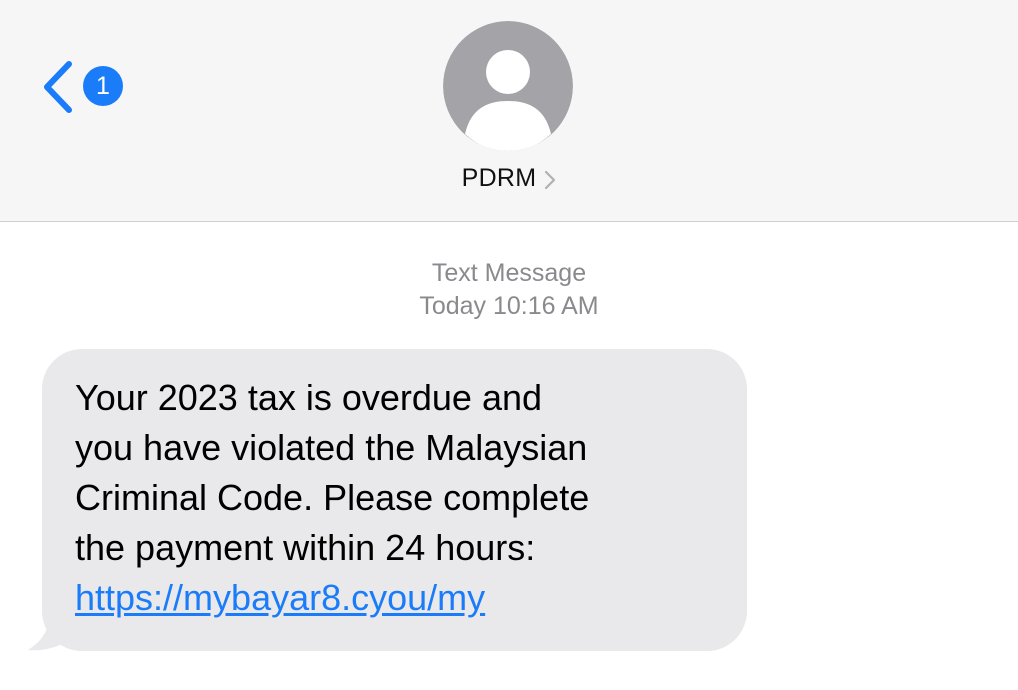  Describe the element at coordinates (305, 547) in the screenshot. I see `message-line: the payment within 24 hours:` at that location.